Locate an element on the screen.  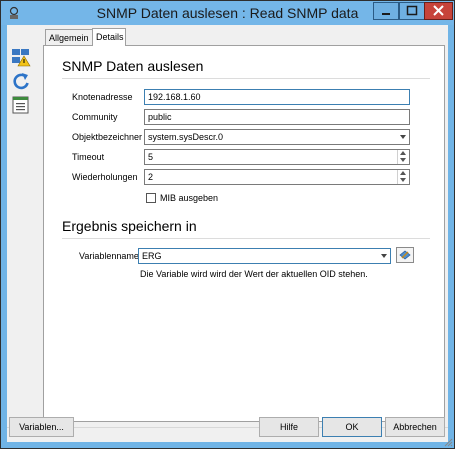
variable-name-dropdown: ERG is located at coordinates (264, 256).